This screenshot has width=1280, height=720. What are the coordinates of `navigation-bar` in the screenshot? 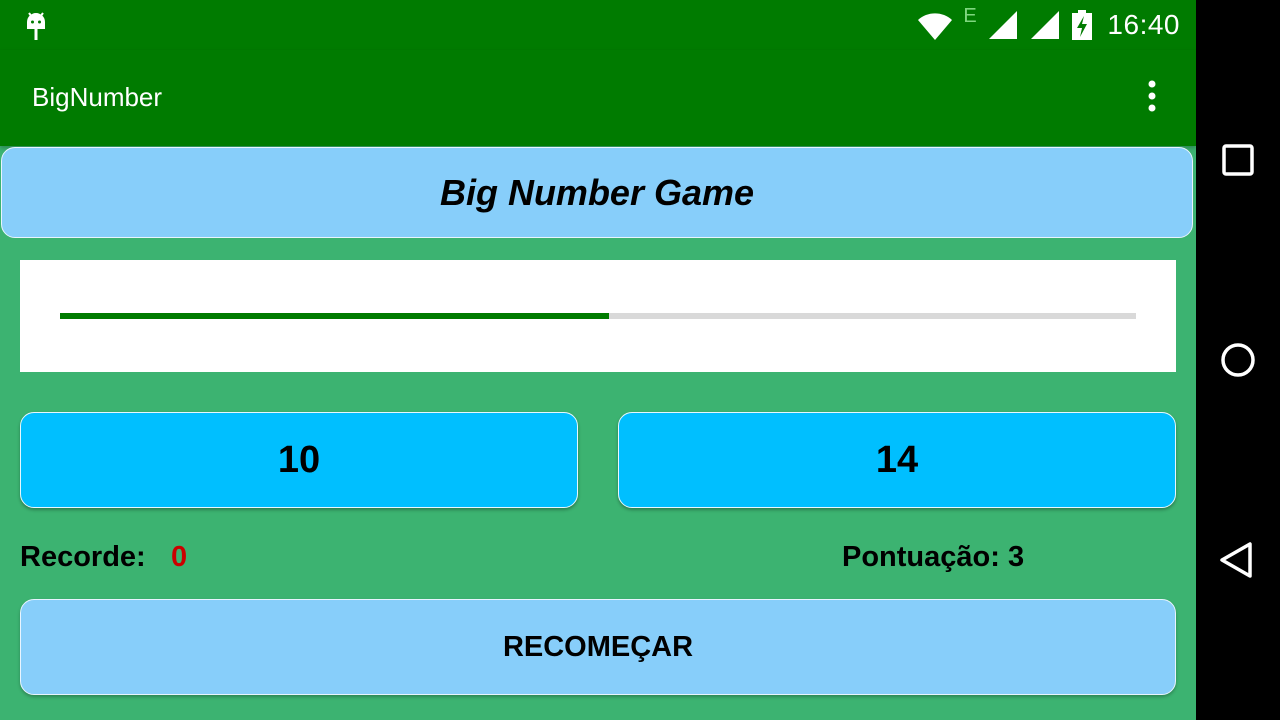 It's located at (1238, 360).